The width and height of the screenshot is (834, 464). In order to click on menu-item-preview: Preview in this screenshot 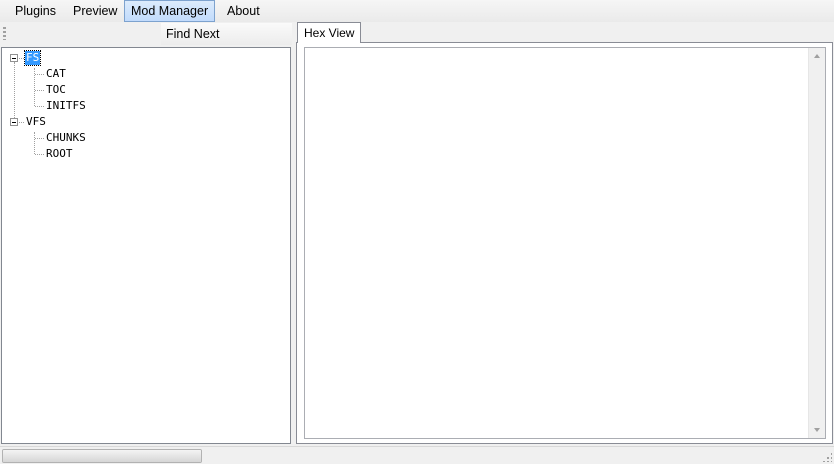, I will do `click(95, 11)`.